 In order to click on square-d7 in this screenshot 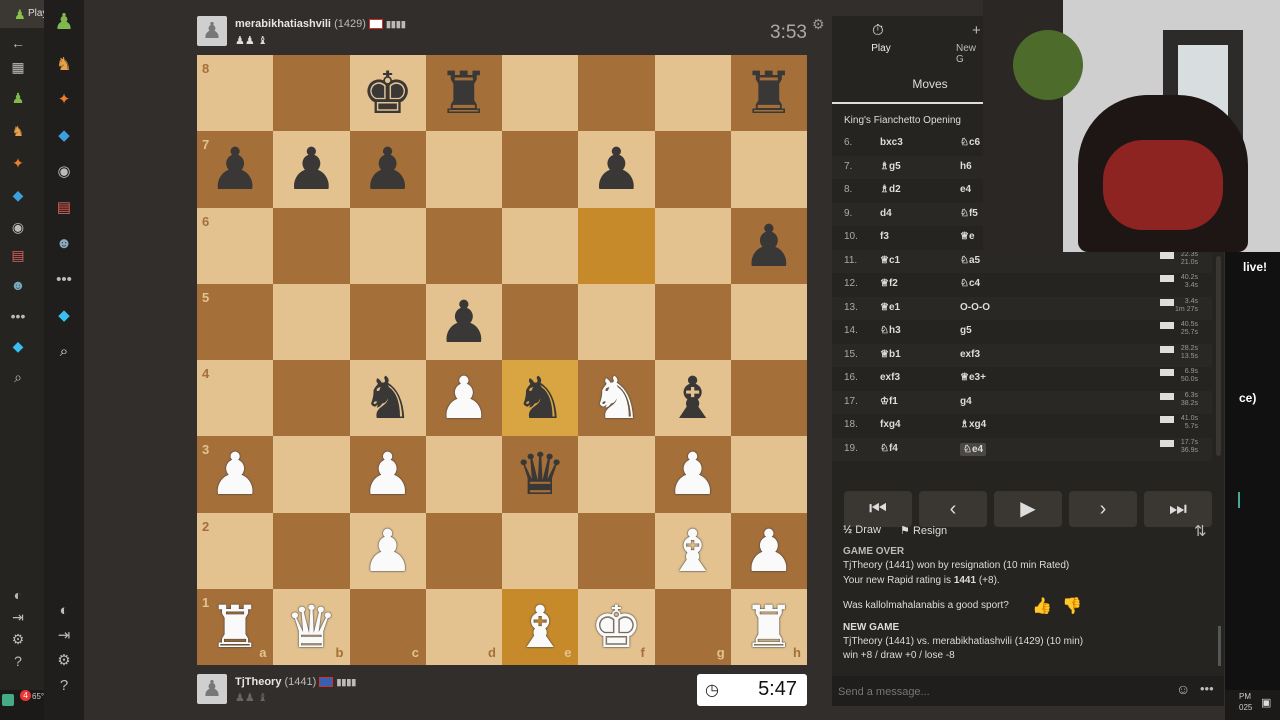, I will do `click(463, 169)`.